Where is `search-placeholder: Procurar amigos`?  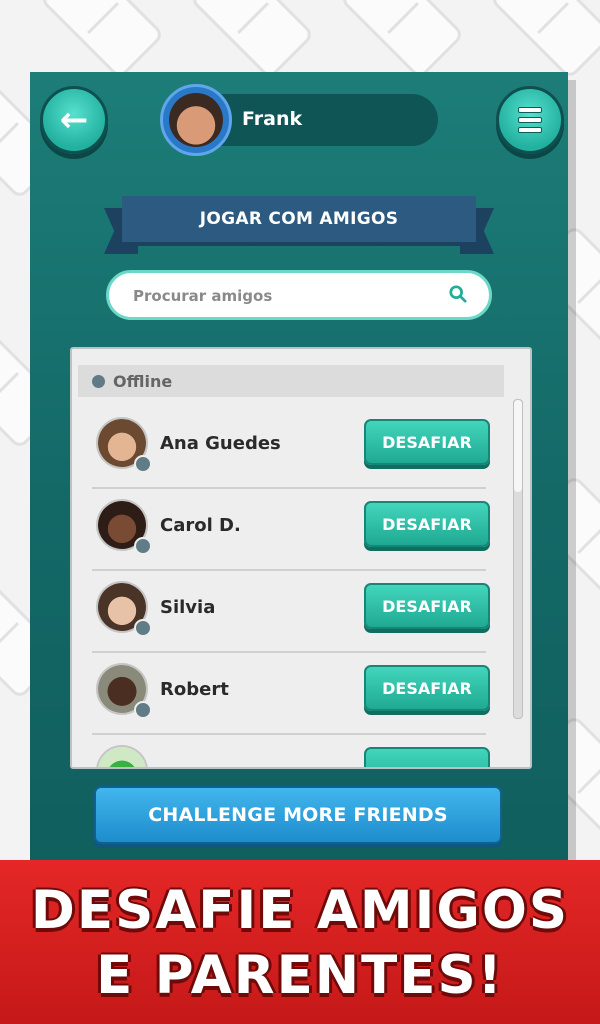
search-placeholder: Procurar amigos is located at coordinates (203, 296).